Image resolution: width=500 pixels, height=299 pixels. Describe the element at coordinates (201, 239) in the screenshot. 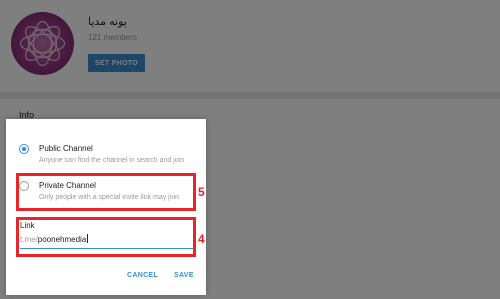

I see `annotation-number-4: 4` at that location.